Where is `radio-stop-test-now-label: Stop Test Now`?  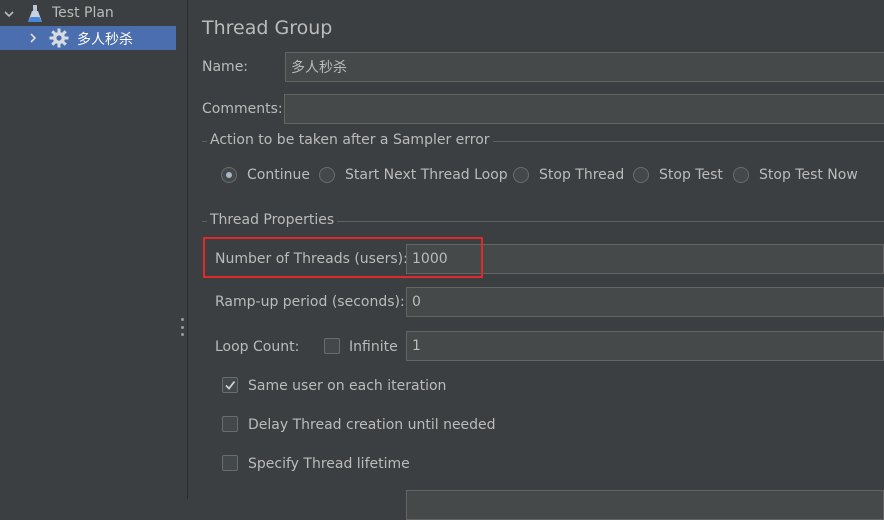 radio-stop-test-now-label: Stop Test Now is located at coordinates (808, 175).